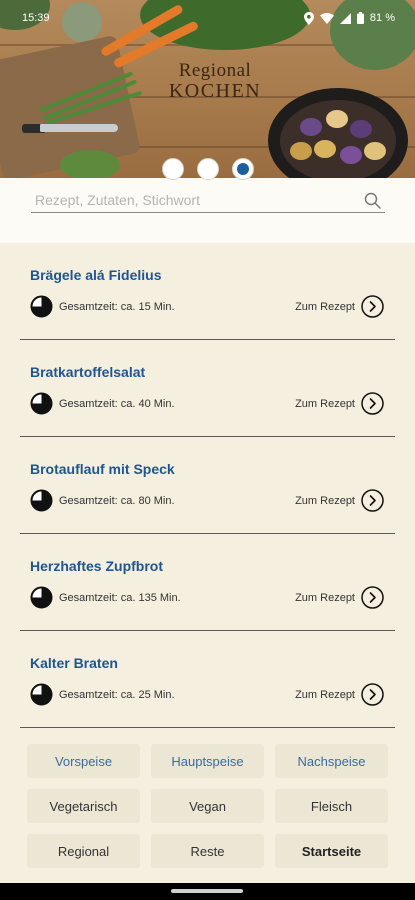  I want to click on category-regional-button: Regional, so click(83, 851).